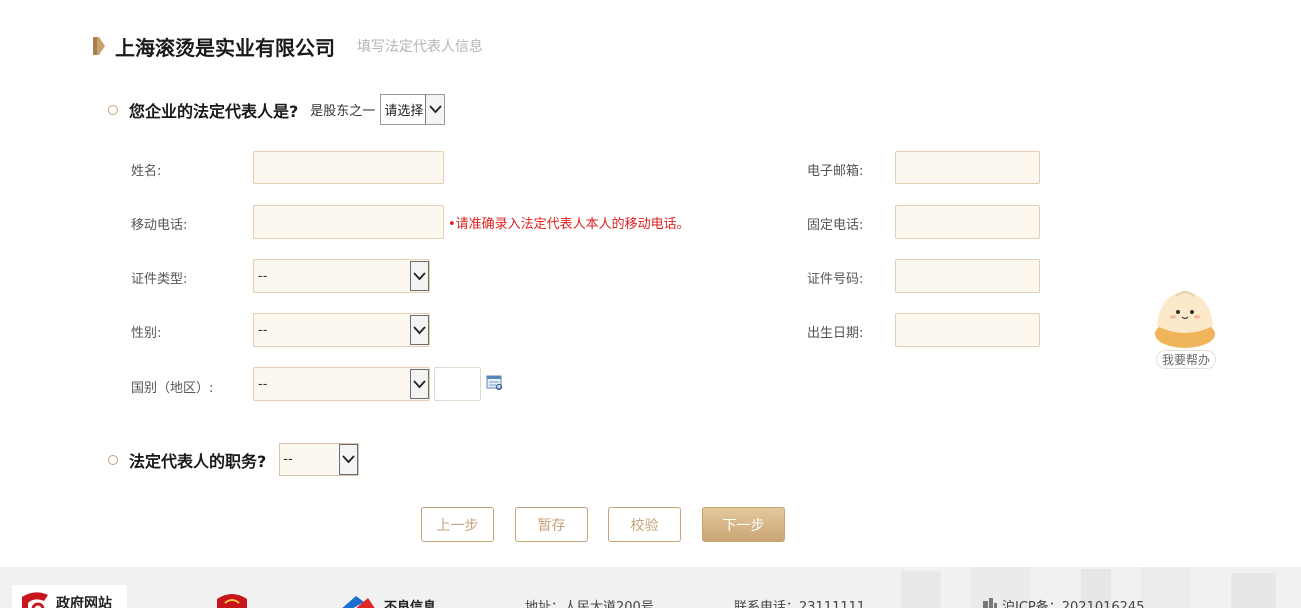 Image resolution: width=1301 pixels, height=608 pixels. What do you see at coordinates (990, 603) in the screenshot?
I see `building-icon` at bounding box center [990, 603].